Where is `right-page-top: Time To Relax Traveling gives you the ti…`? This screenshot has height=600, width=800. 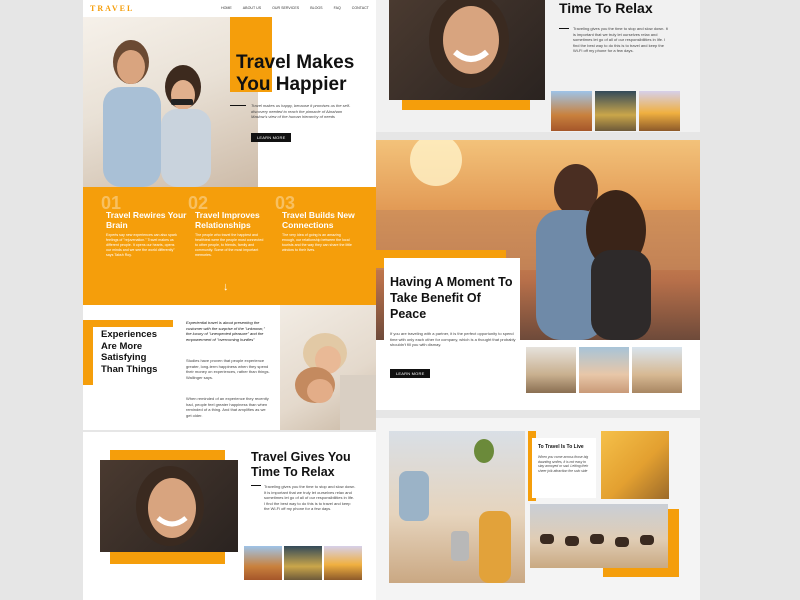 right-page-top: Time To Relax Traveling gives you the ti… is located at coordinates (538, 66).